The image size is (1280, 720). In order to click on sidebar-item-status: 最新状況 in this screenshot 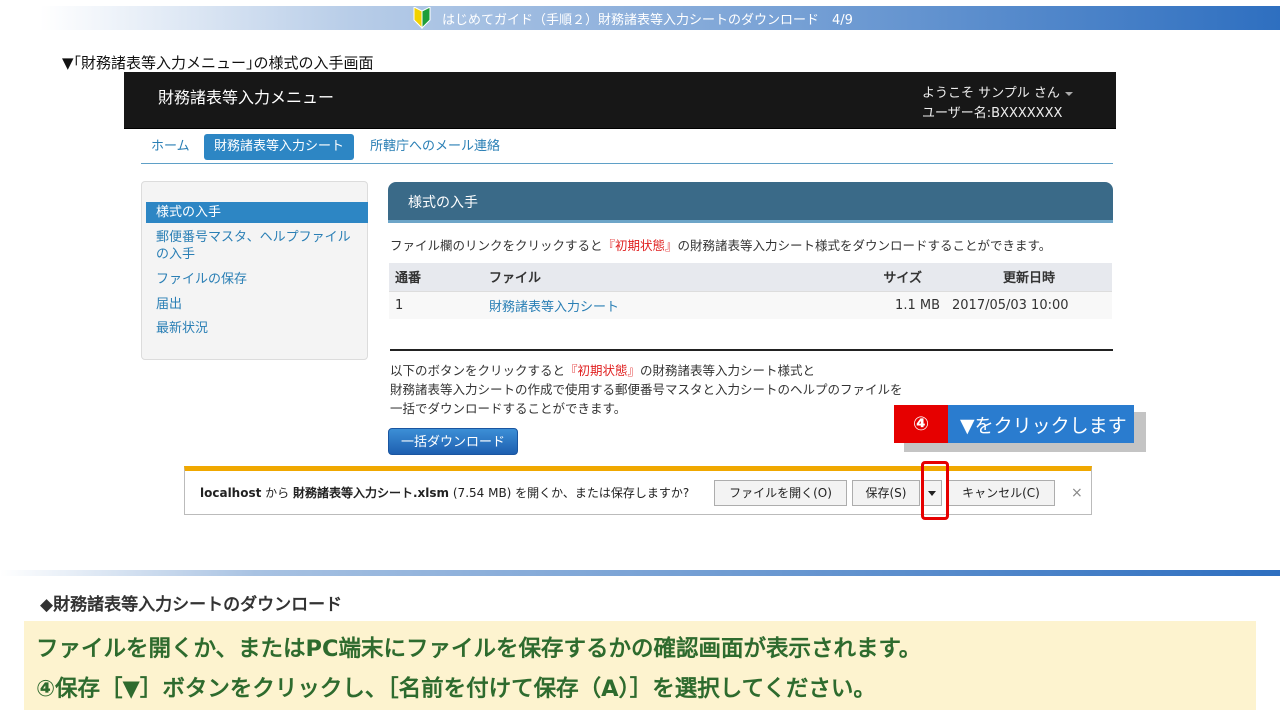, I will do `click(257, 328)`.